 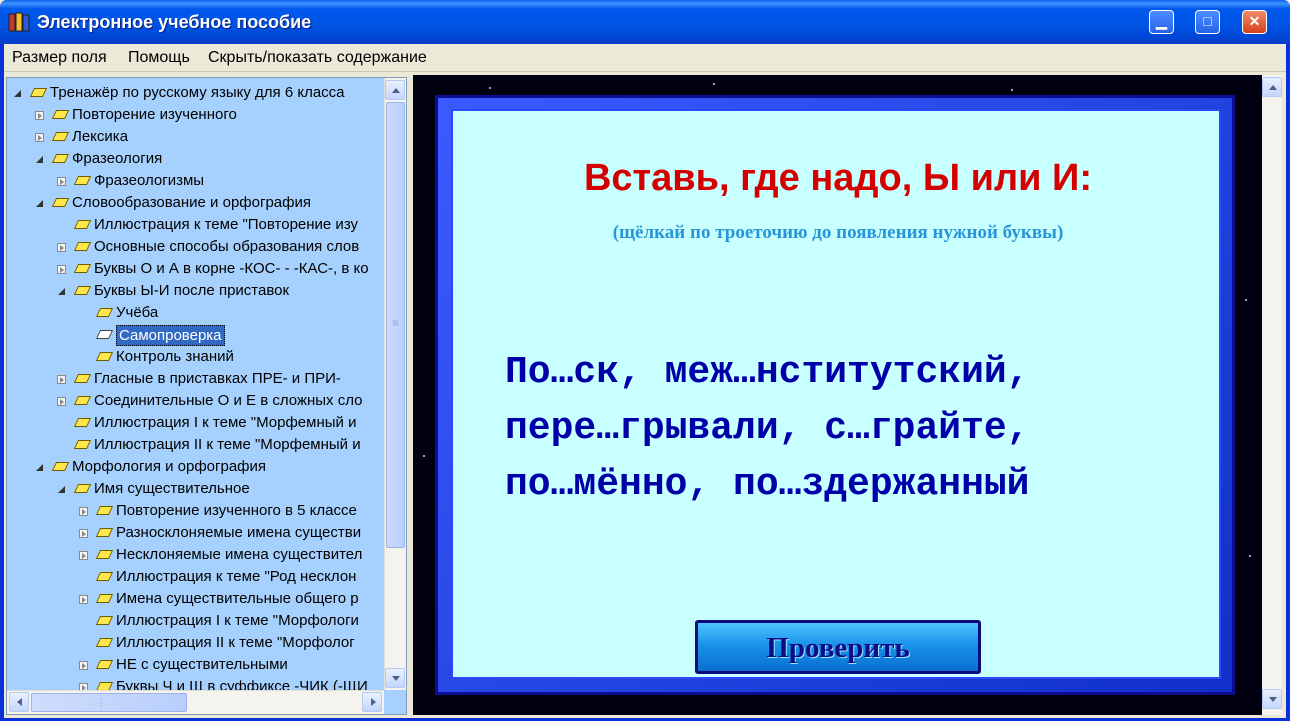 What do you see at coordinates (855, 372) in the screenshot?
I see `exercise-line-1: По…ск, меж…нститутский,` at bounding box center [855, 372].